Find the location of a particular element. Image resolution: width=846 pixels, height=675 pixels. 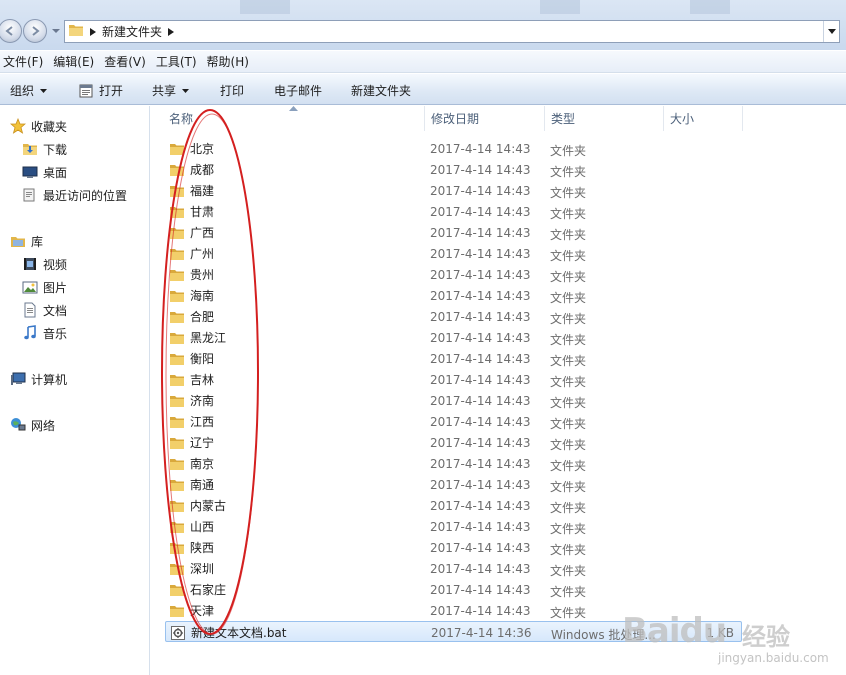

nav-network: 网络 is located at coordinates (32, 425).